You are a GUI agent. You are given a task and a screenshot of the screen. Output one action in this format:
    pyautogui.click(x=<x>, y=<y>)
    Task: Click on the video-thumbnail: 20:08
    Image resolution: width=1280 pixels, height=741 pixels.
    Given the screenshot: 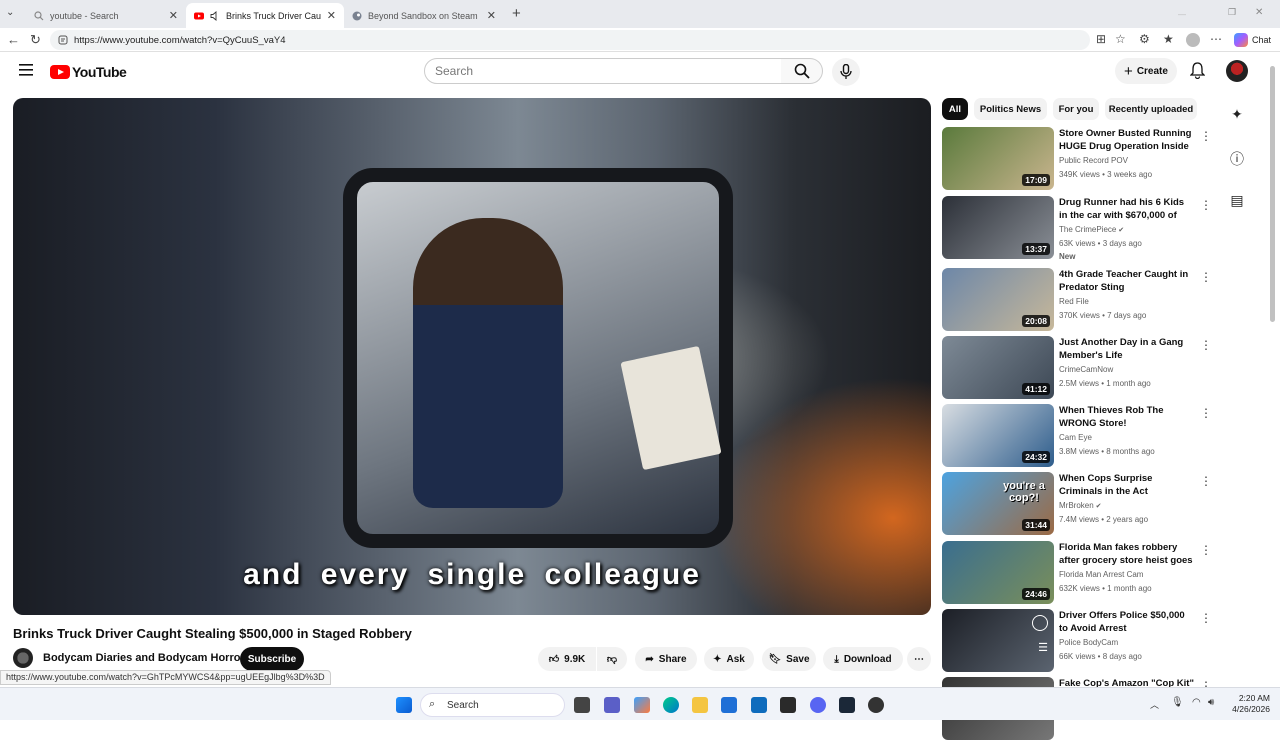 What is the action you would take?
    pyautogui.click(x=998, y=299)
    